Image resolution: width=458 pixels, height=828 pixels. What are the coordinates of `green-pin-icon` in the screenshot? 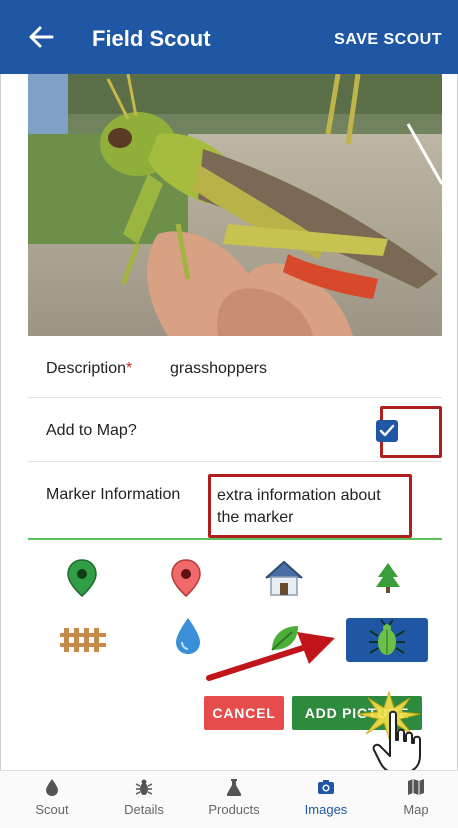 It's located at (82, 578).